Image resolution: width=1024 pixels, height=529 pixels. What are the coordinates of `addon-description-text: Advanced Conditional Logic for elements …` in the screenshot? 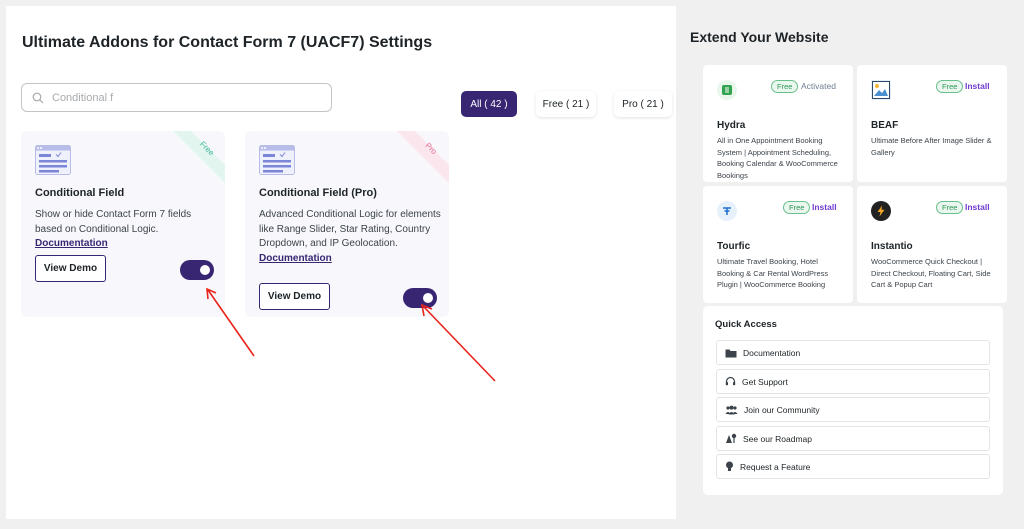 It's located at (350, 229).